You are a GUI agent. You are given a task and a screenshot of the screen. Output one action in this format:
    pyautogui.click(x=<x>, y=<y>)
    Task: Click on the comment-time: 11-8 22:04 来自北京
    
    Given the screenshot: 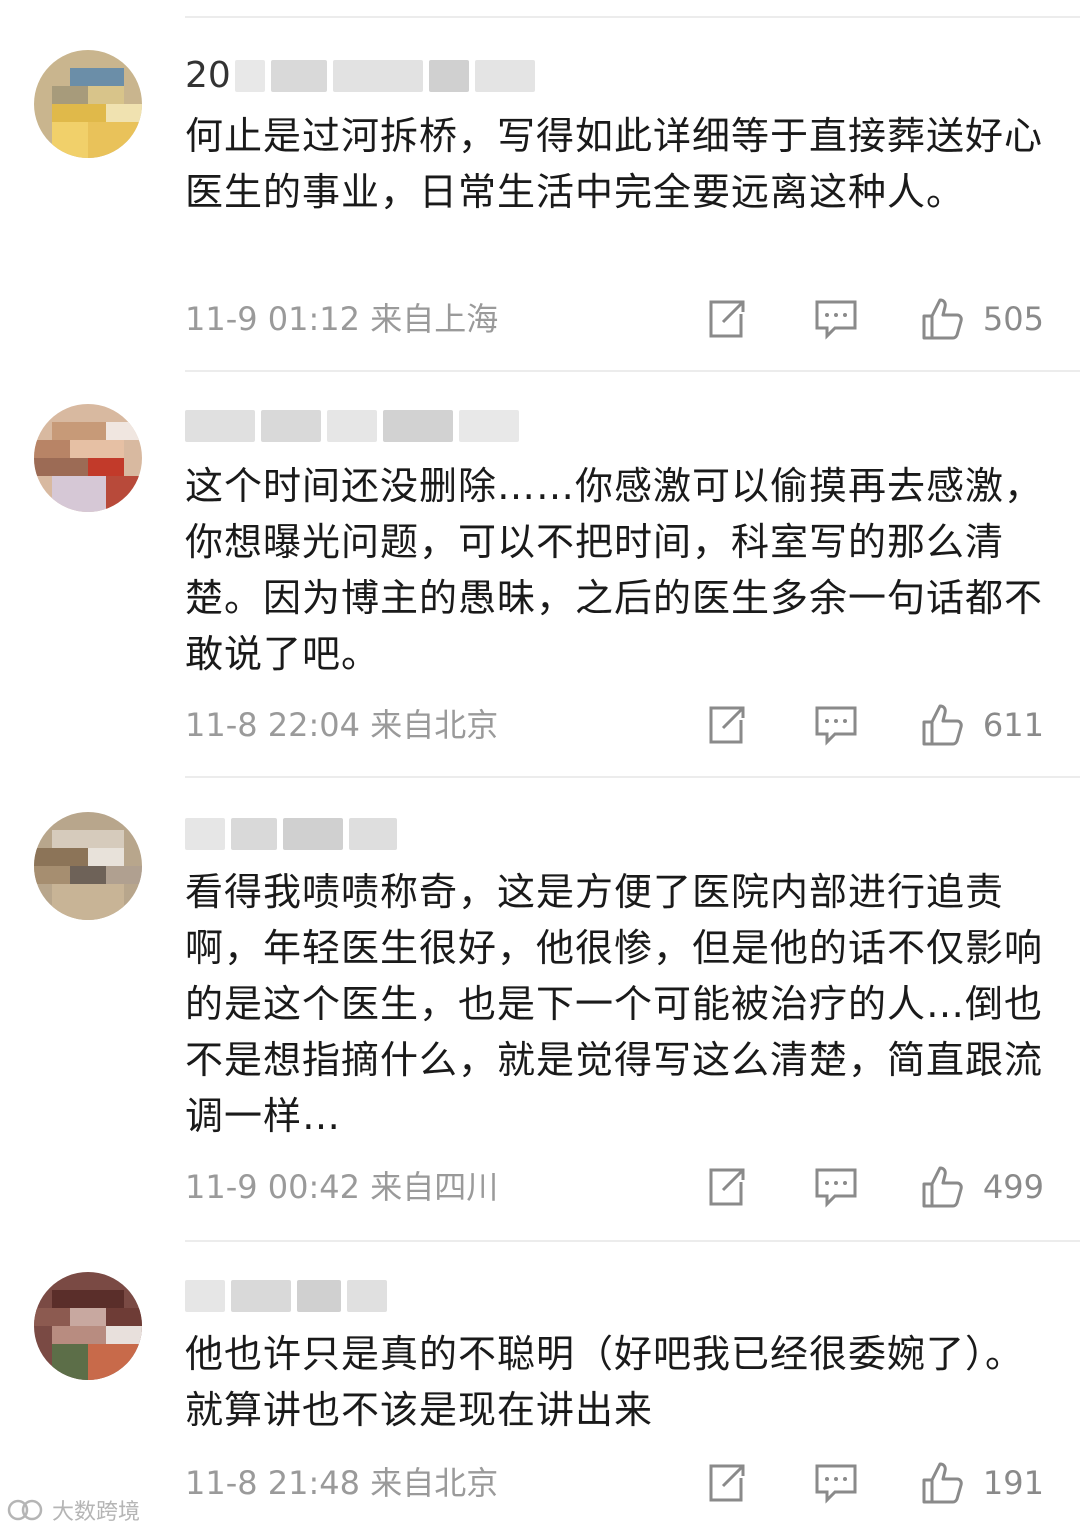 What is the action you would take?
    pyautogui.click(x=342, y=725)
    